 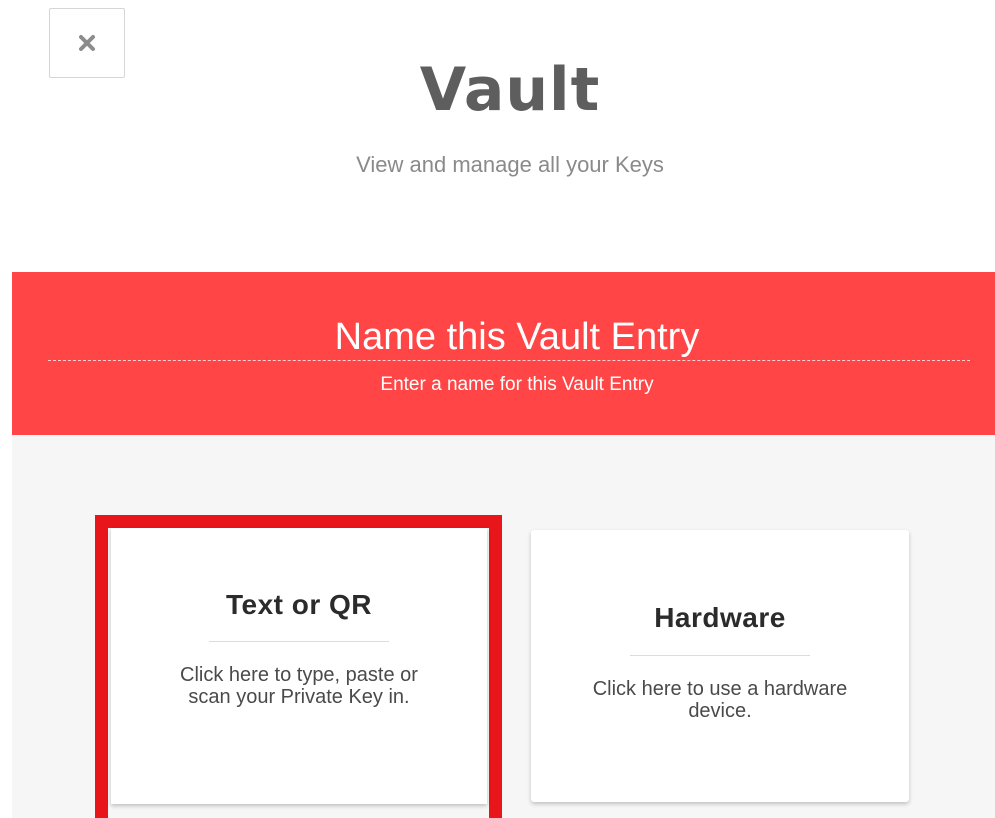 What do you see at coordinates (509, 360) in the screenshot?
I see `banner-divider` at bounding box center [509, 360].